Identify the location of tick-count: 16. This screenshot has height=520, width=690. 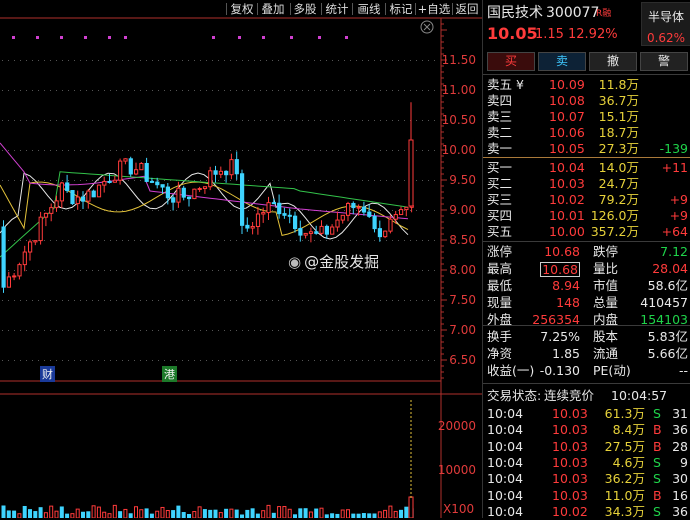
(680, 495).